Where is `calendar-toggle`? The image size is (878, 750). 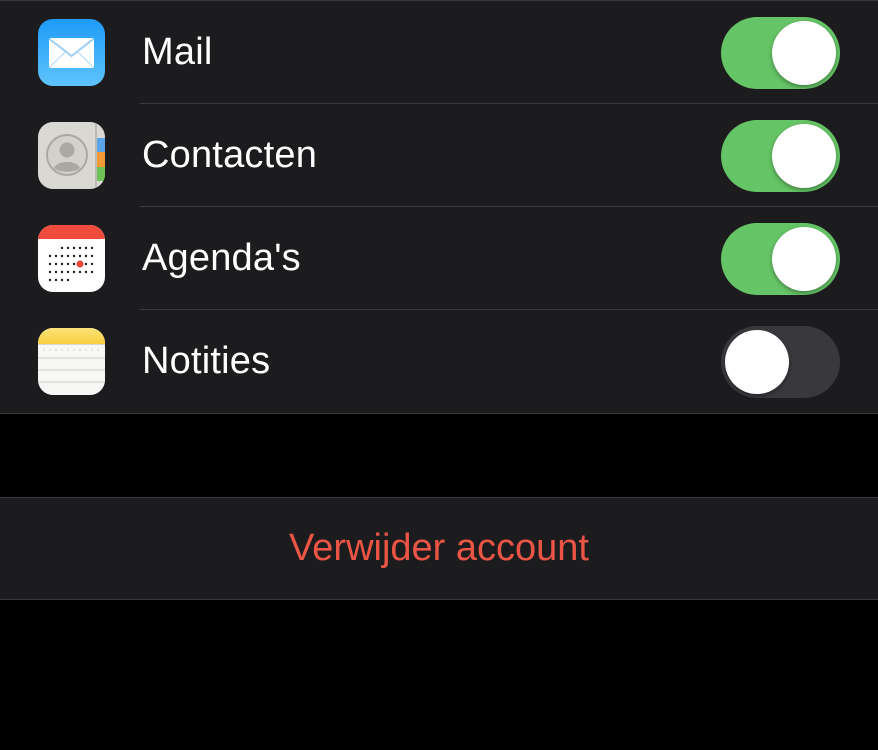
calendar-toggle is located at coordinates (780, 259).